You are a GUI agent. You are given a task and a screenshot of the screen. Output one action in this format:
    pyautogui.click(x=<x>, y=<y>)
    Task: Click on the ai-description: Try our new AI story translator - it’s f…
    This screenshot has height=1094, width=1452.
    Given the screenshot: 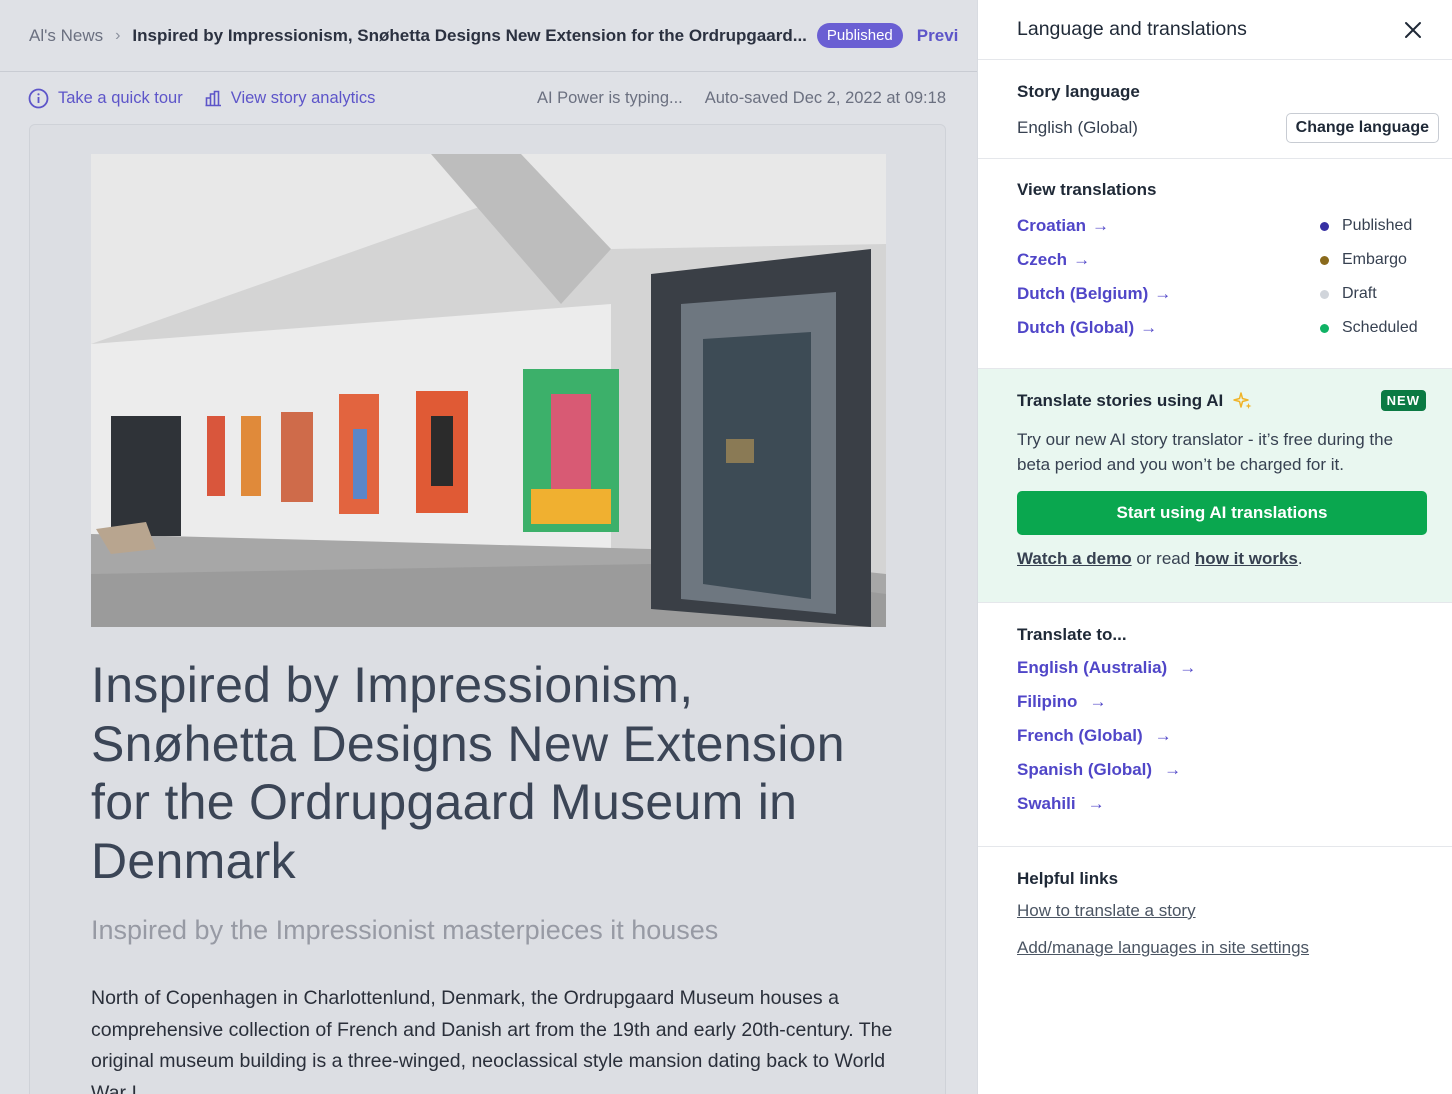 What is the action you would take?
    pyautogui.click(x=1205, y=452)
    